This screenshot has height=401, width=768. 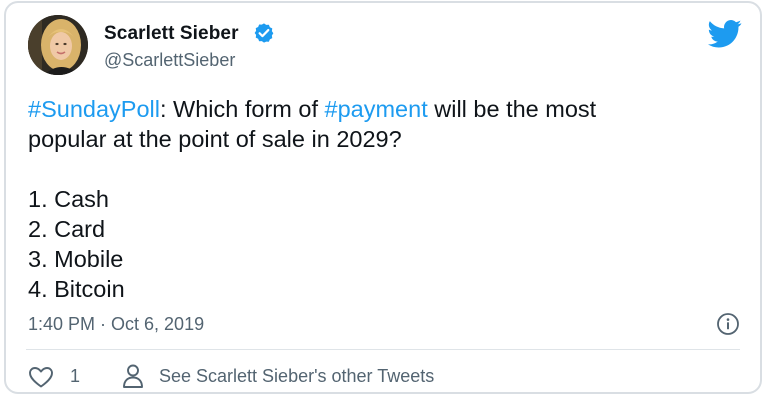 I want to click on heart-icon, so click(x=41, y=377).